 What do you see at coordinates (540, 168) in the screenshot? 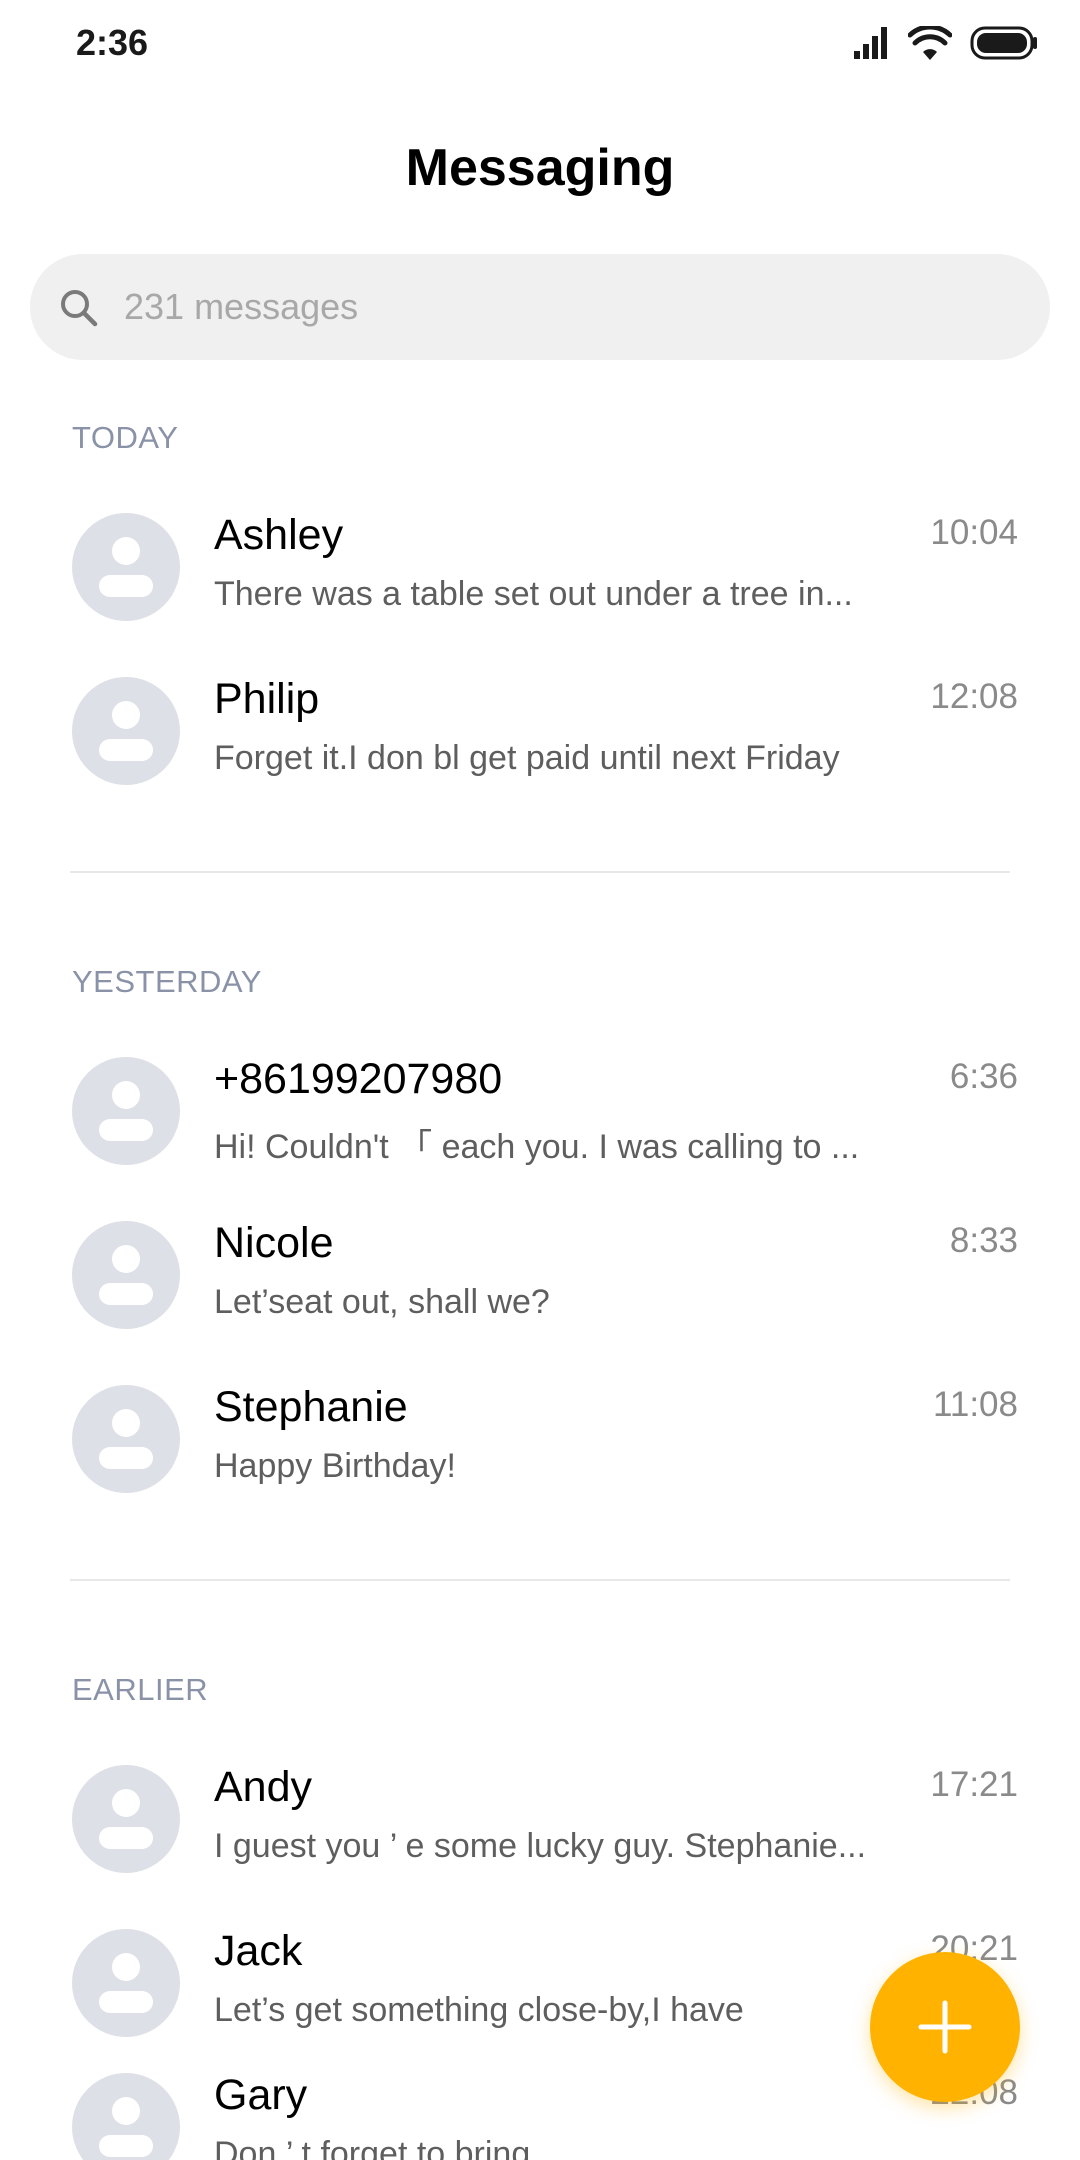
I see `page-title: Messaging` at bounding box center [540, 168].